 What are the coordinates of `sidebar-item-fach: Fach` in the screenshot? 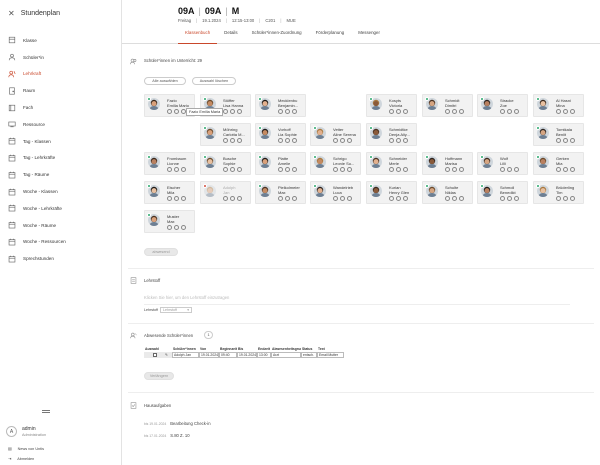 It's located at (60, 107).